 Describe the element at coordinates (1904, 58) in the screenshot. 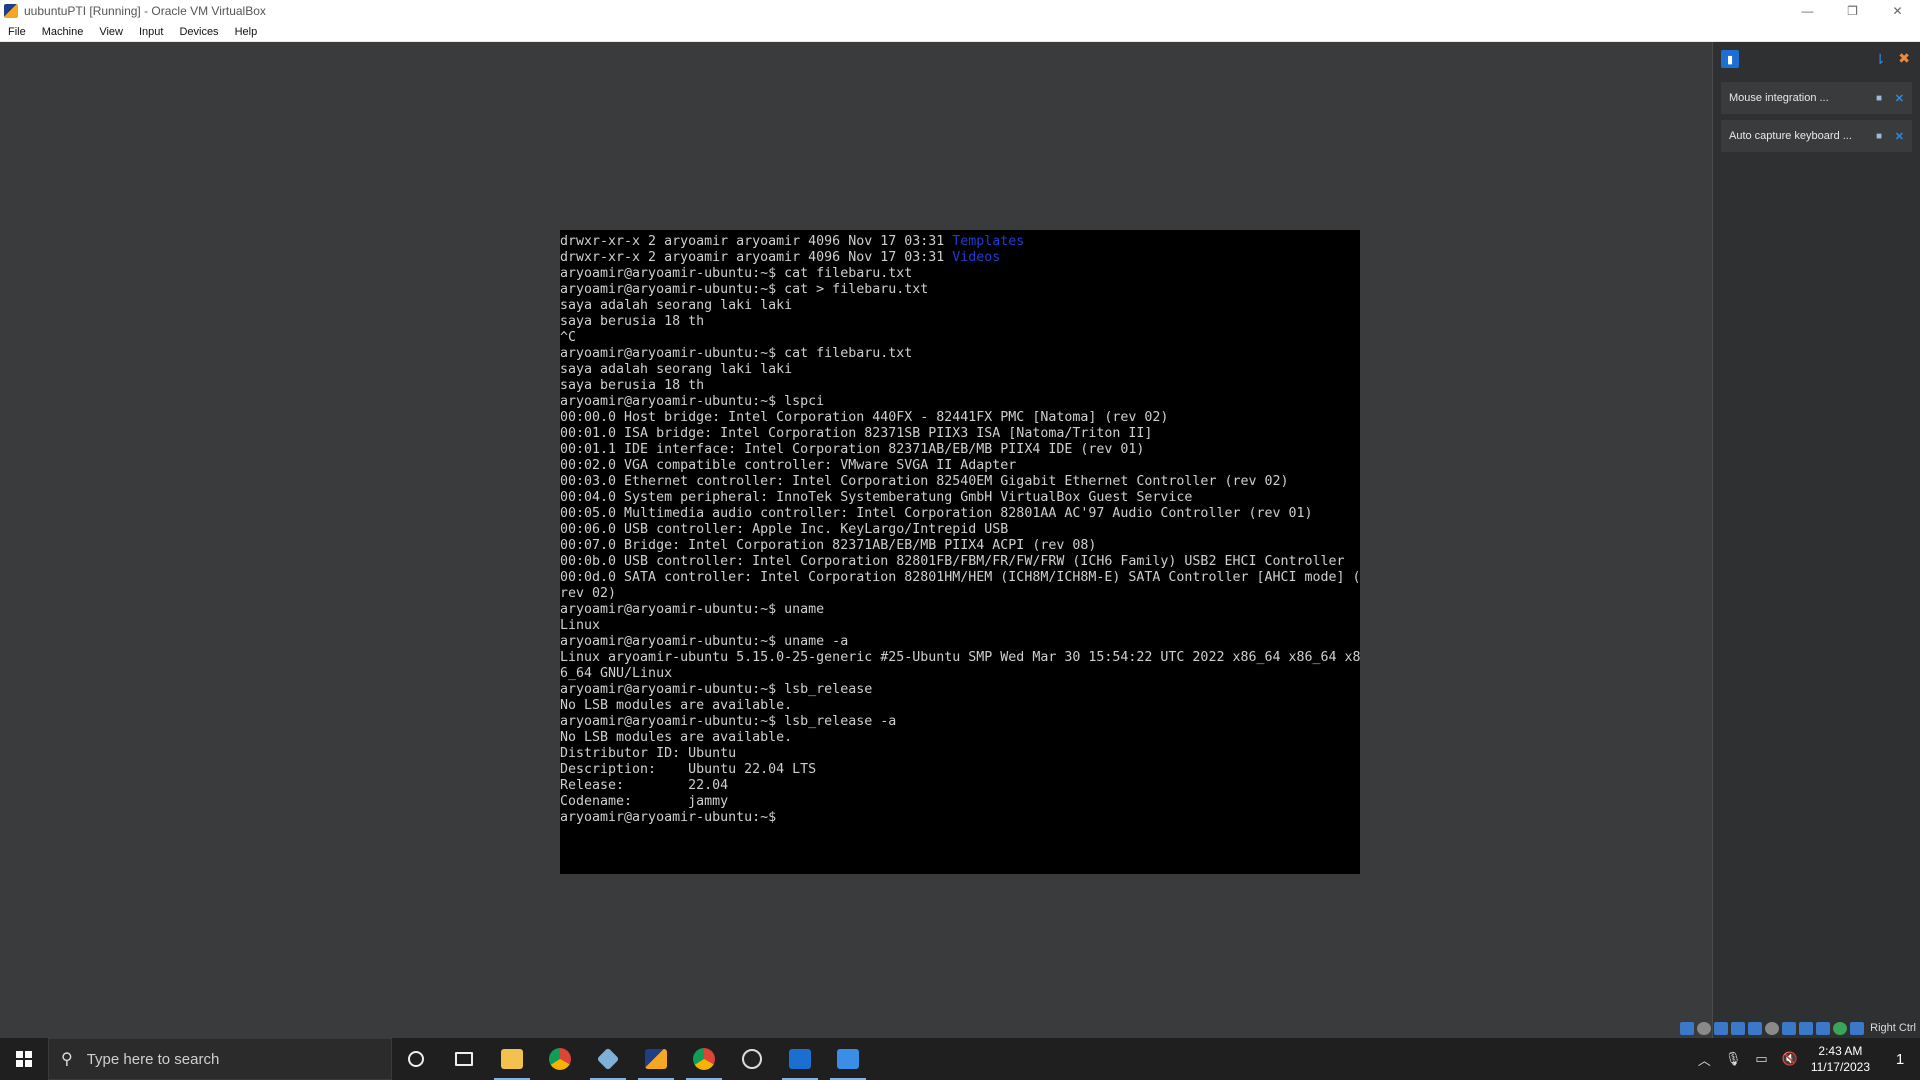

I see `clear-all-icon: ✖` at that location.